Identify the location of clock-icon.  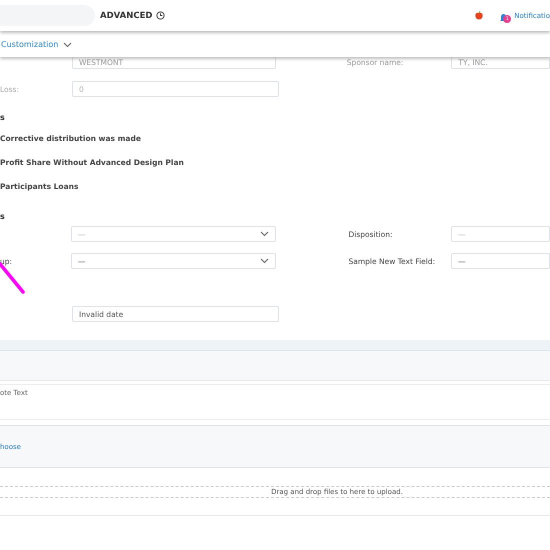
(161, 15).